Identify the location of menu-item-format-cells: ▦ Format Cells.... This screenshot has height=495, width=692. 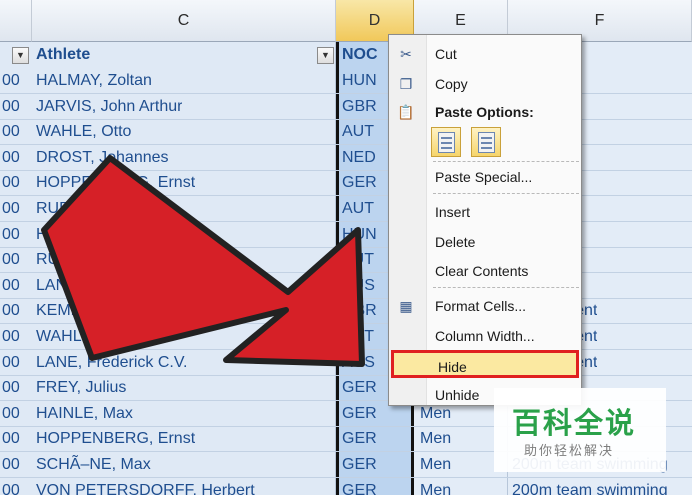
(485, 306).